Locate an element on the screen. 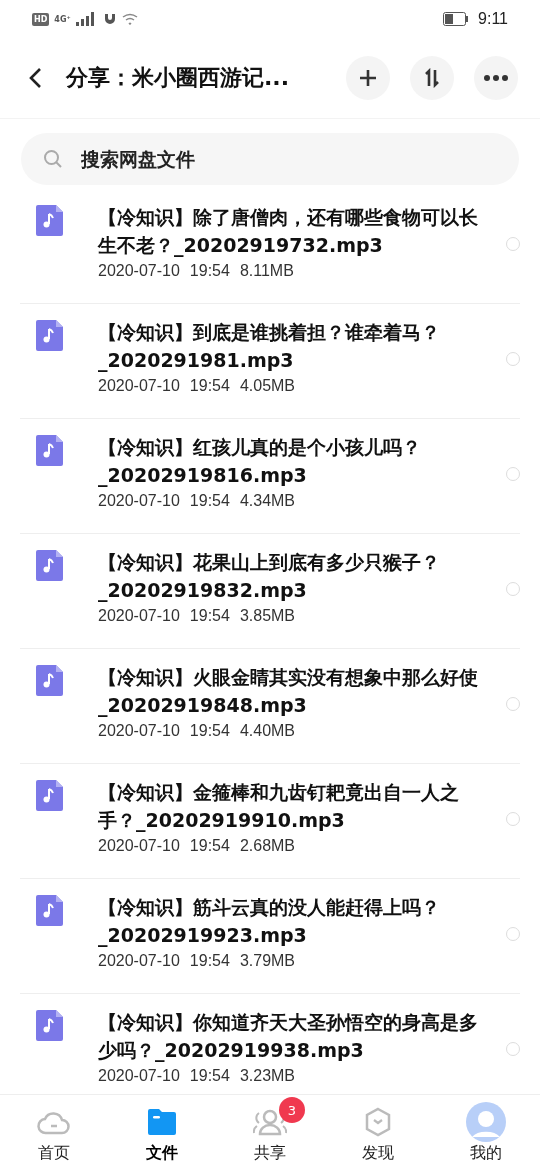 The image size is (540, 1170). file-name: 【冷知识】到底是谁挑着担？谁牵着马？_2020291981.mp3 is located at coordinates (269, 347).